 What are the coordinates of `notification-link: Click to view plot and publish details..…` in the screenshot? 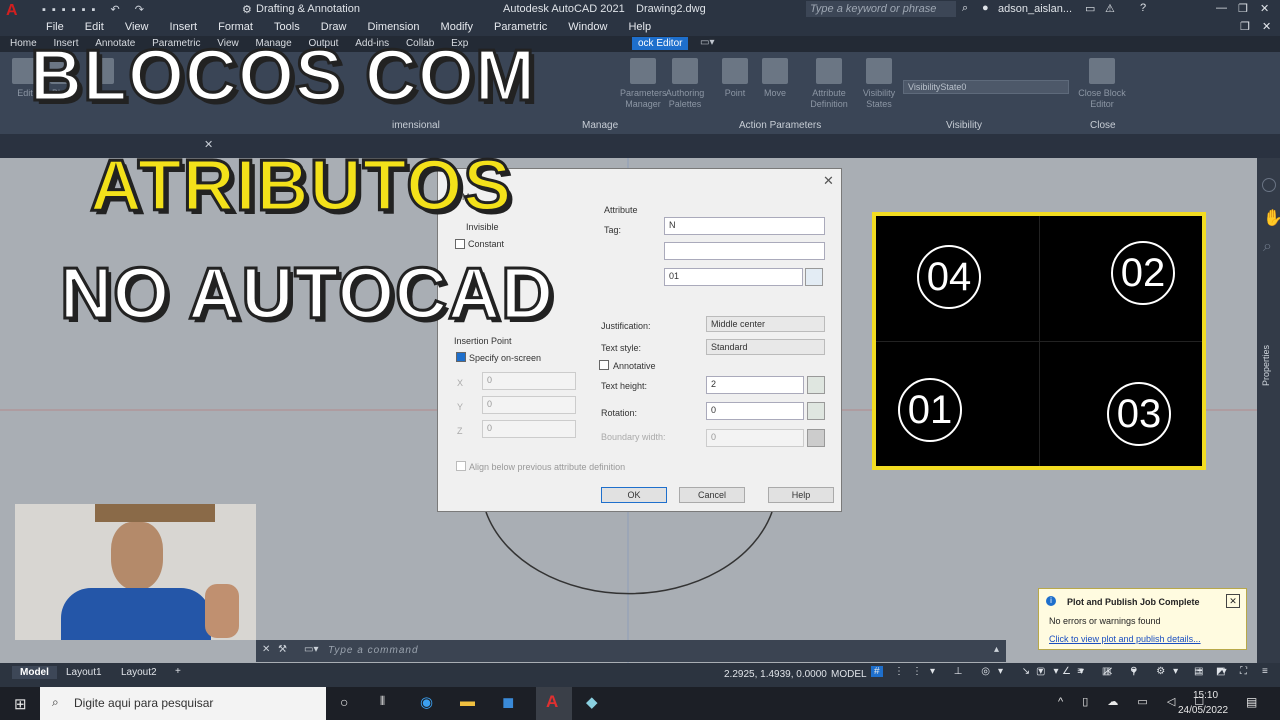 It's located at (1125, 639).